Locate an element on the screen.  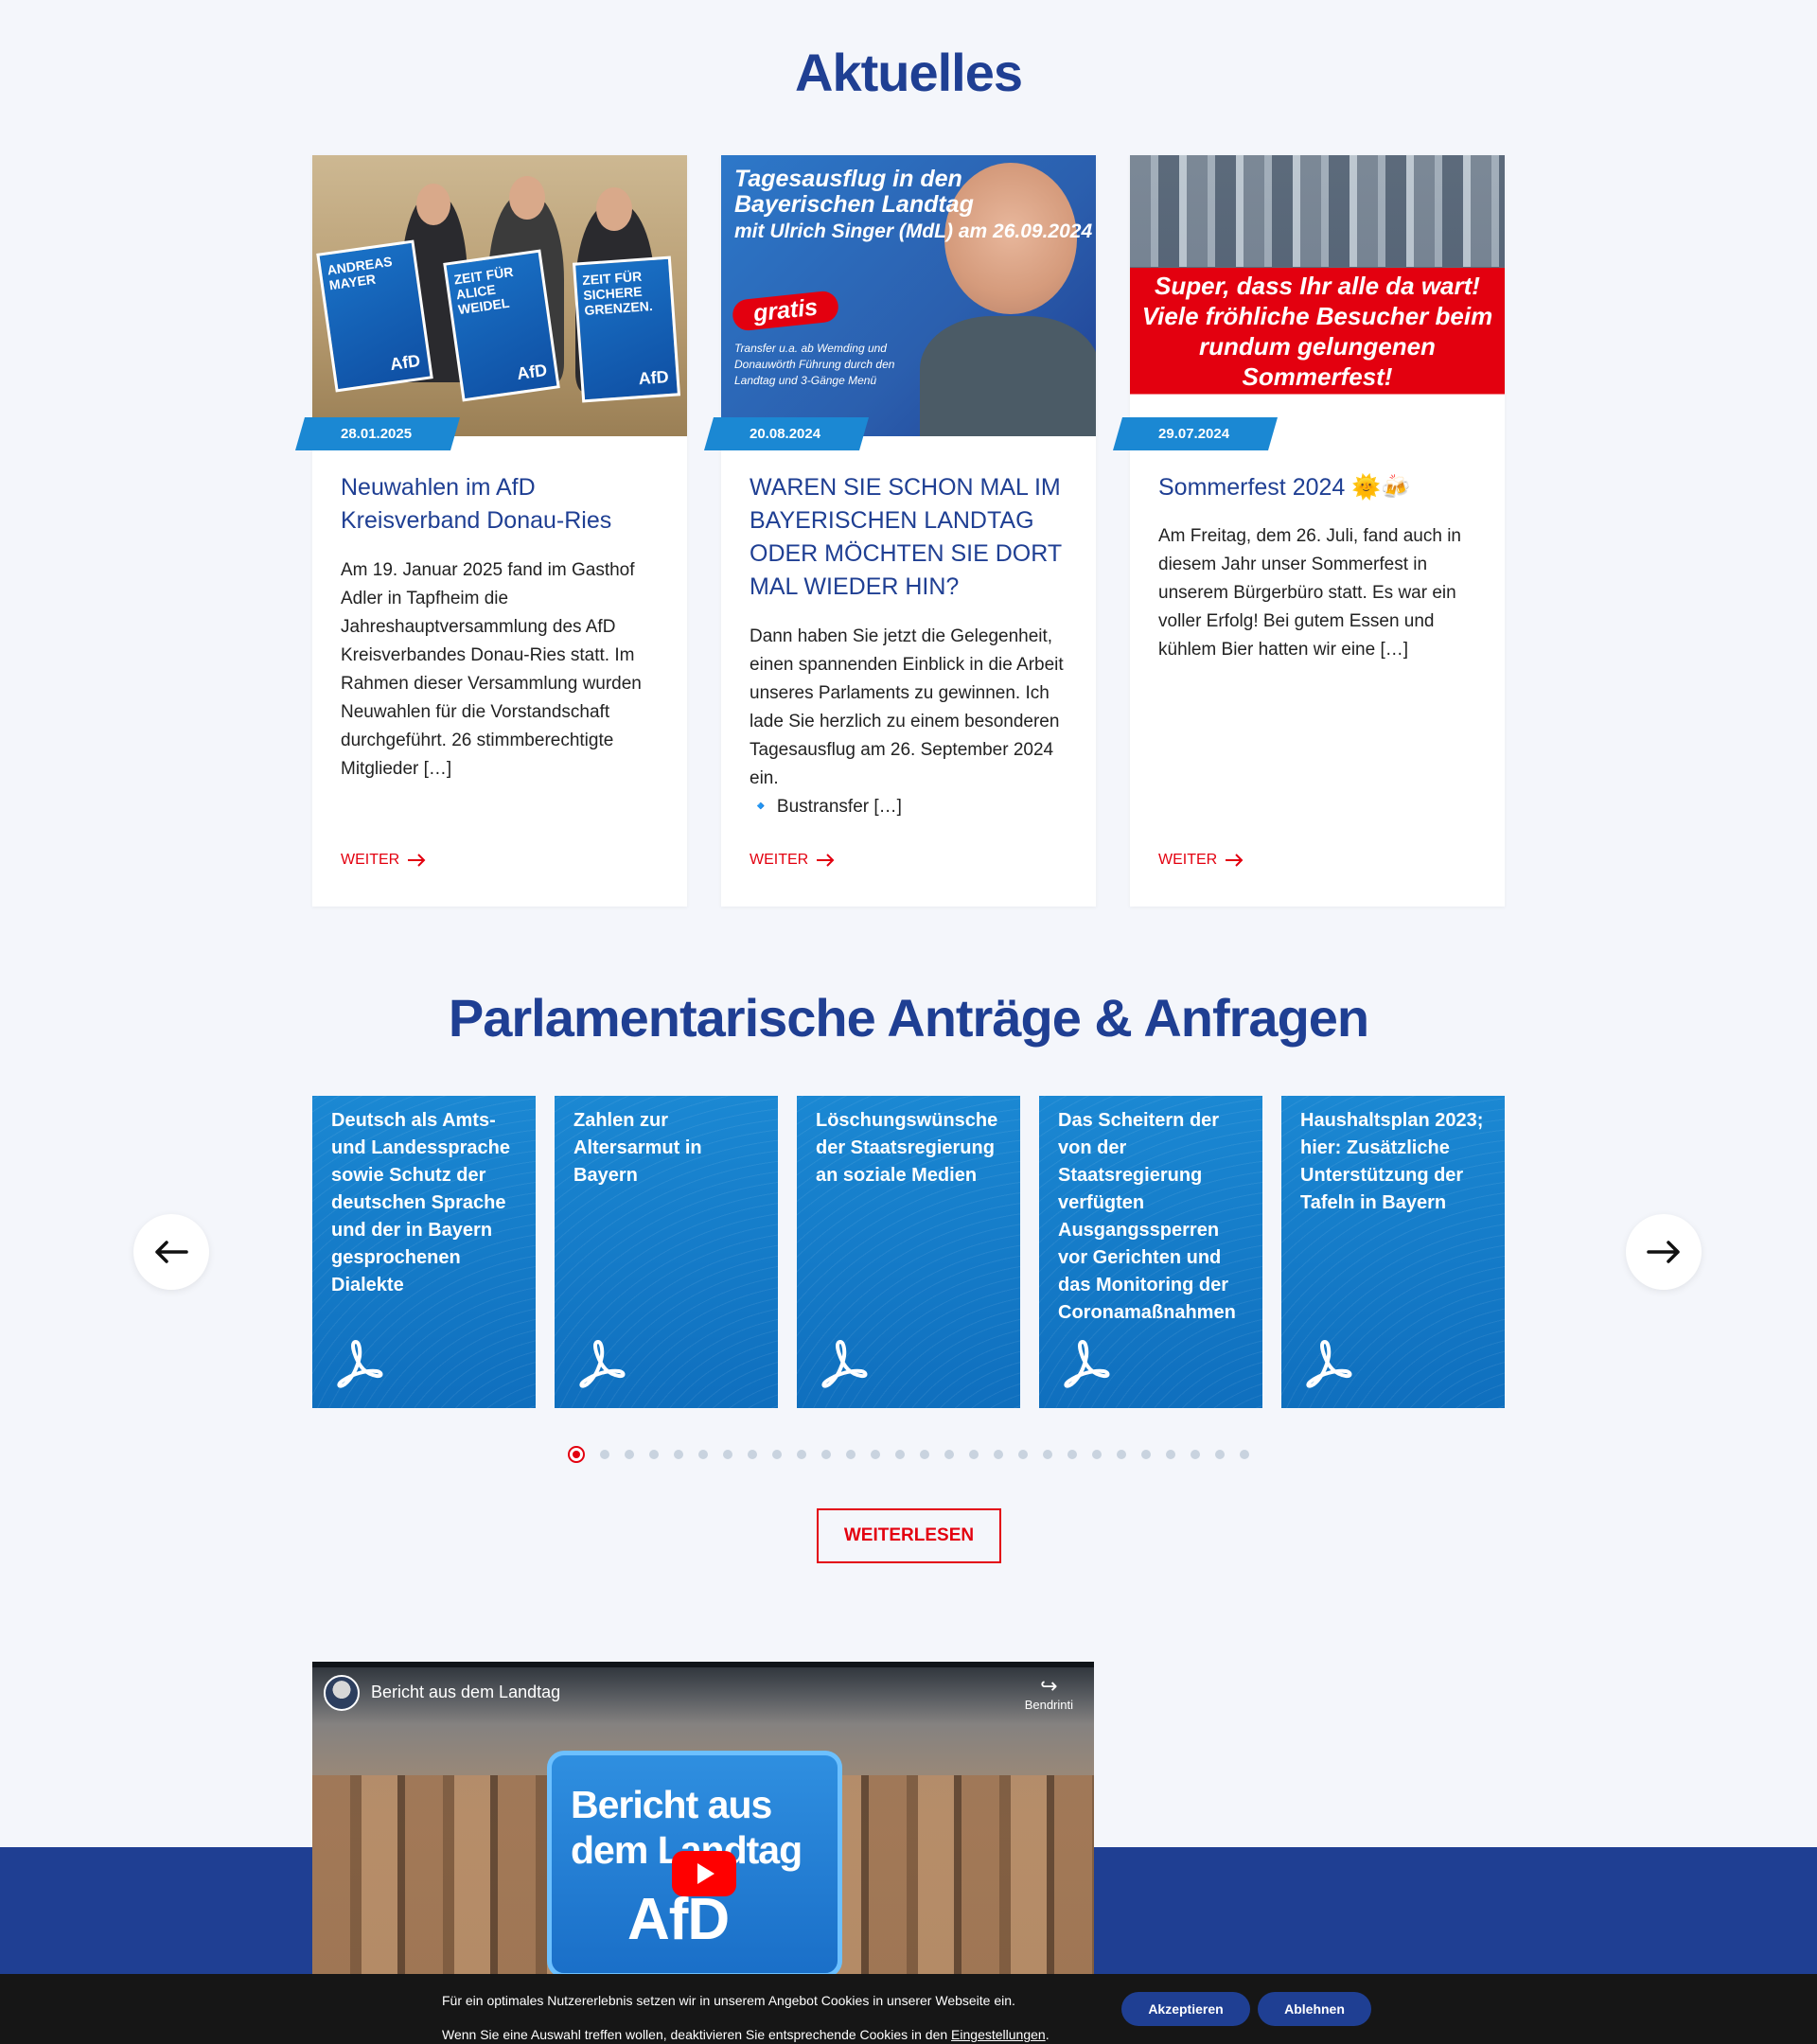
motion-title: Zahlen zur Altersarmut in Bayern is located at coordinates (637, 1148).